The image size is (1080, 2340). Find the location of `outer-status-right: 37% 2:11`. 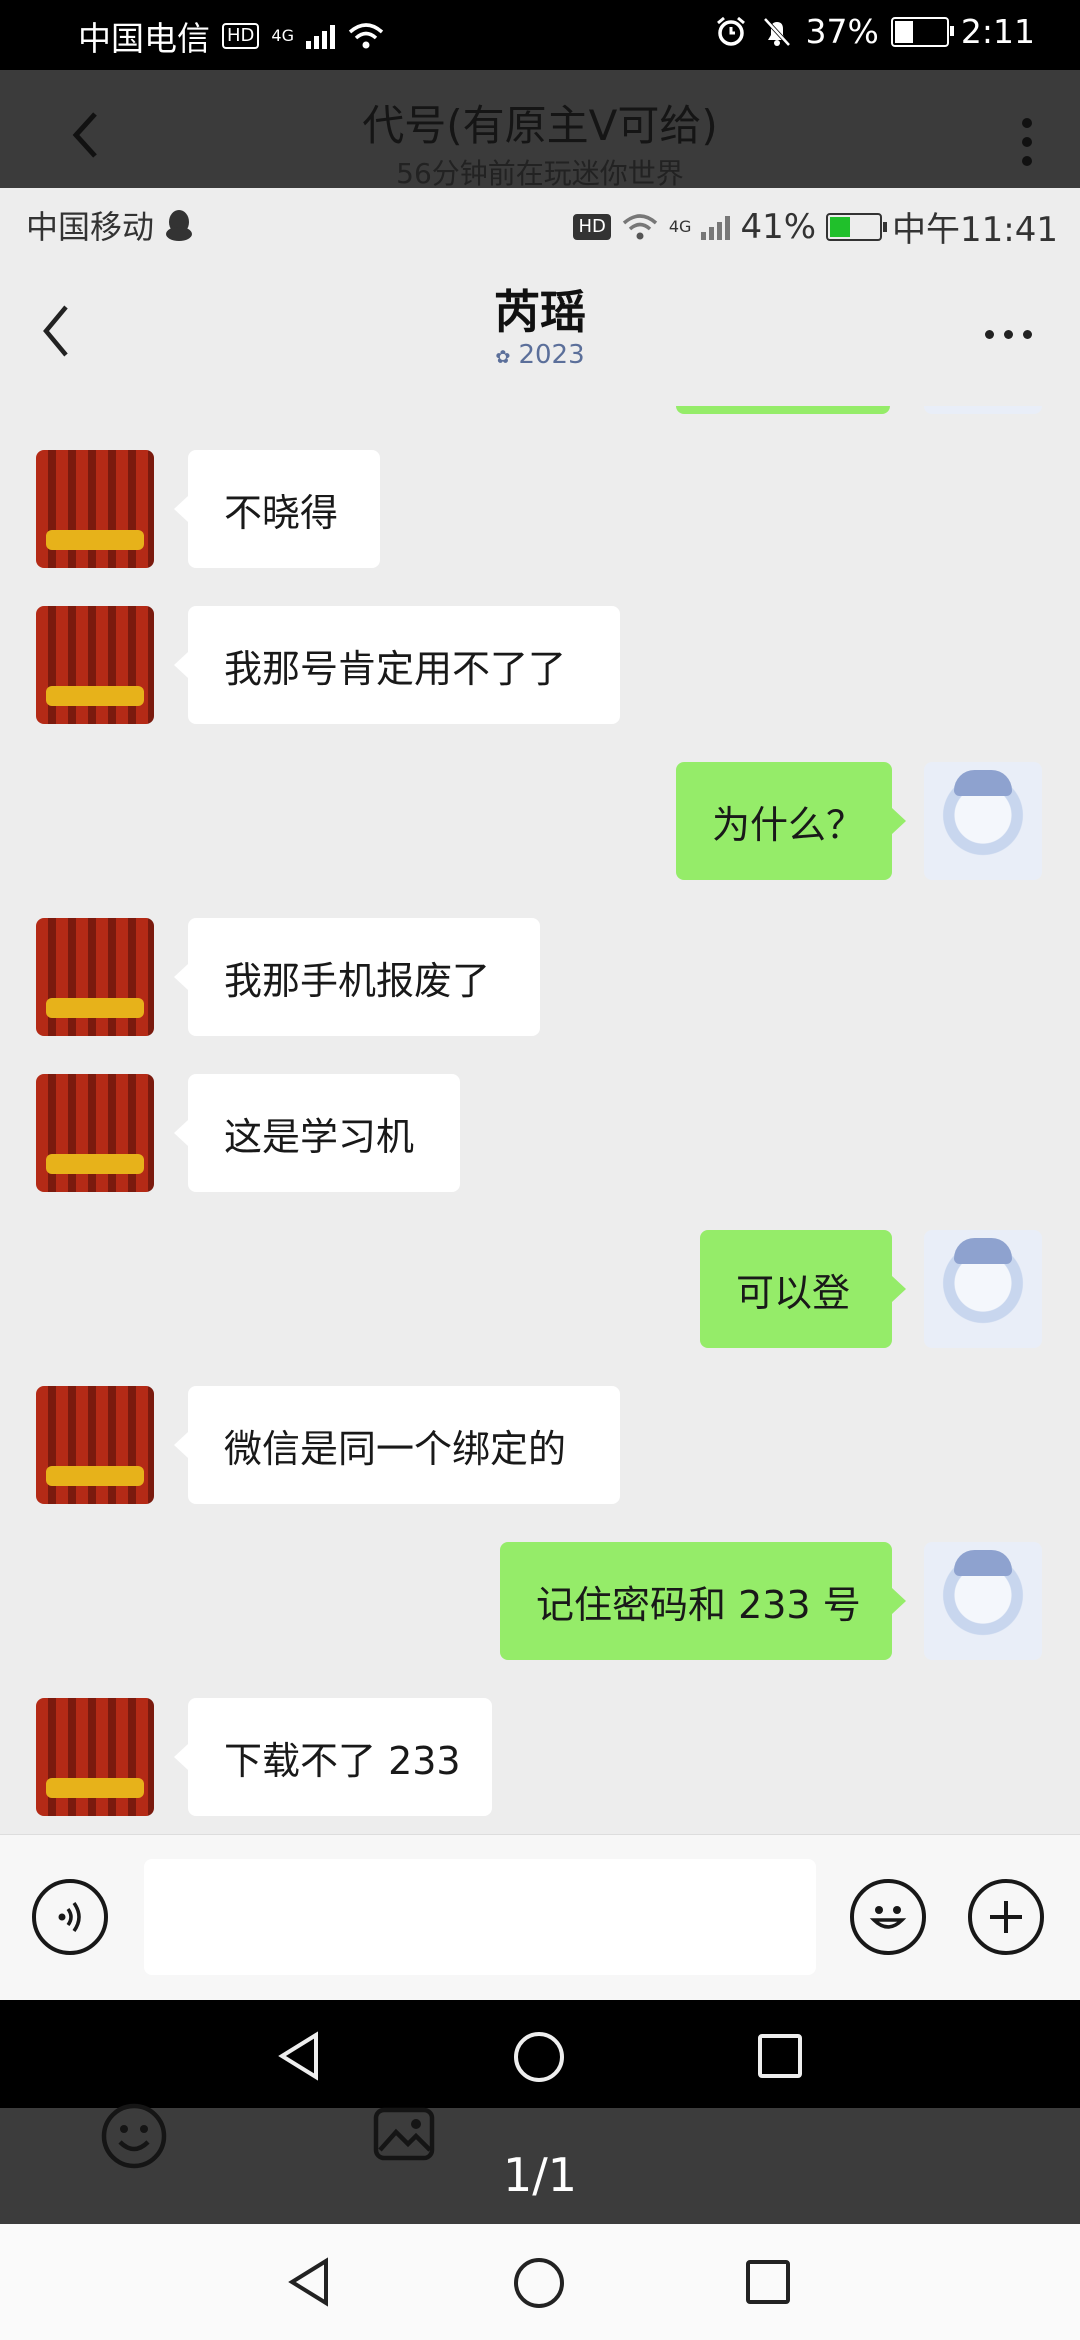

outer-status-right: 37% 2:11 is located at coordinates (874, 31).